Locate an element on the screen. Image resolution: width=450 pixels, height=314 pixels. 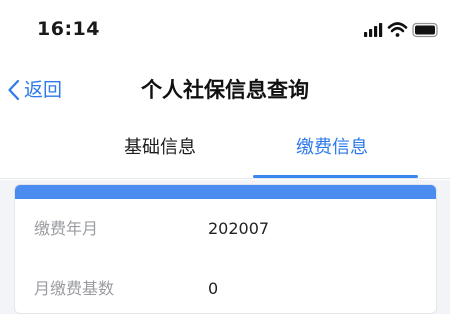
navigation-bar: 返回 个人社保信息查询 is located at coordinates (225, 90).